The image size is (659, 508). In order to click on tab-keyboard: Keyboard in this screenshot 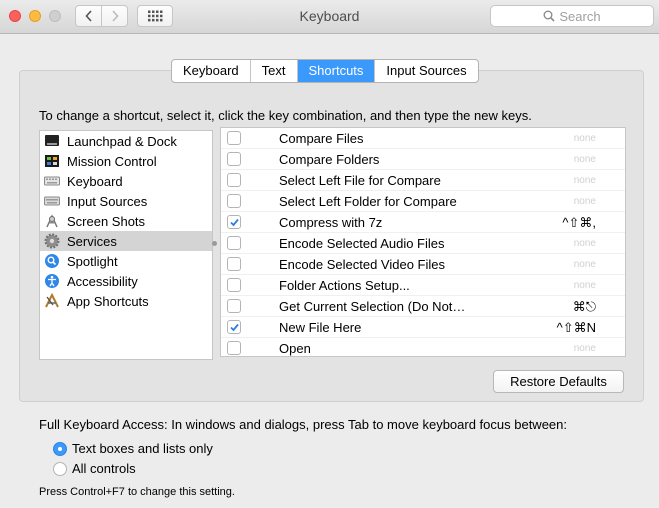, I will do `click(211, 71)`.